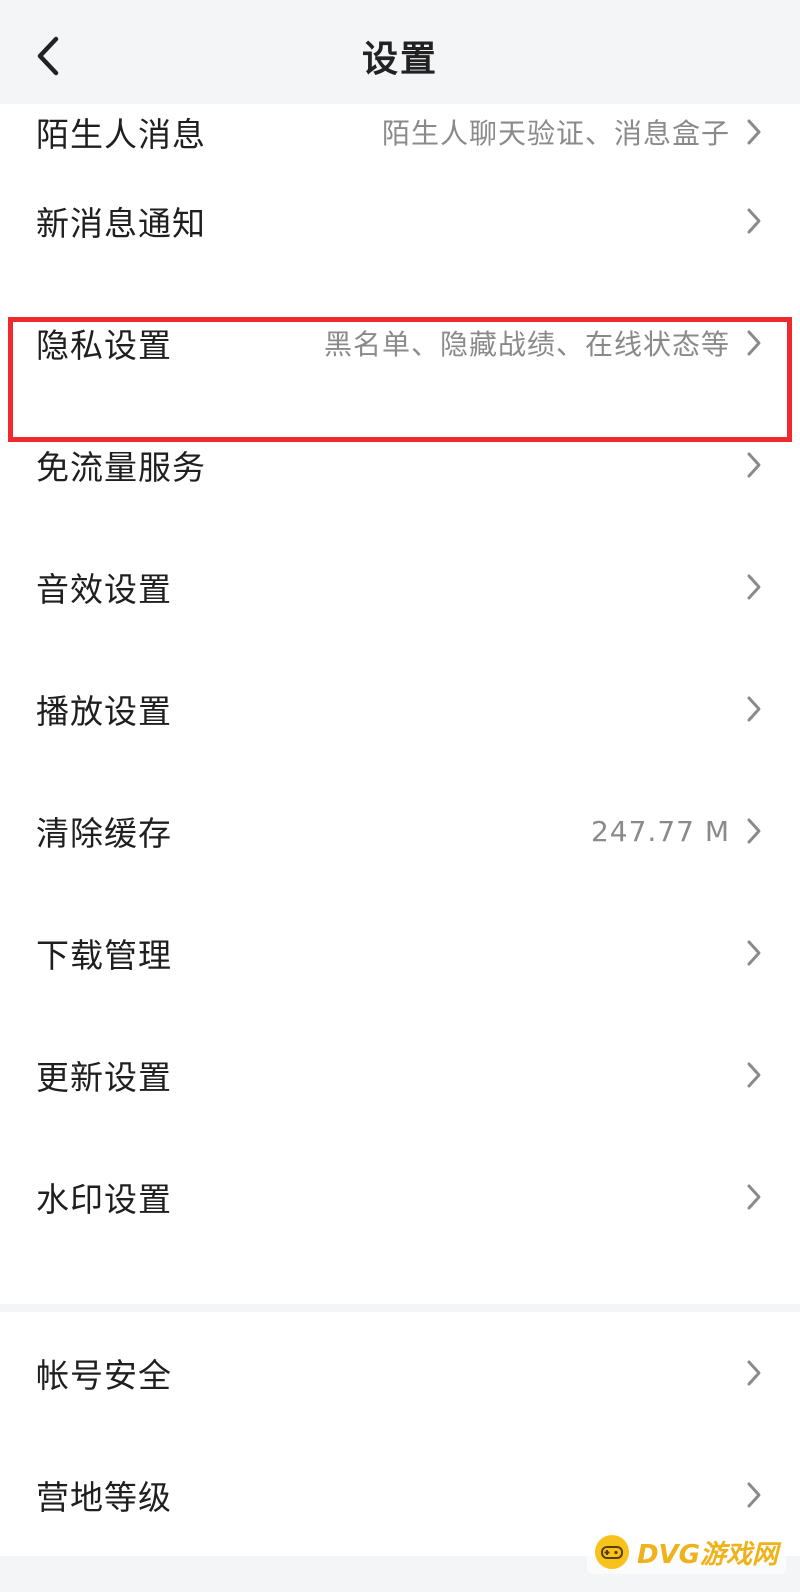 This screenshot has width=800, height=1592. What do you see at coordinates (399, 59) in the screenshot?
I see `page-title: 设置` at bounding box center [399, 59].